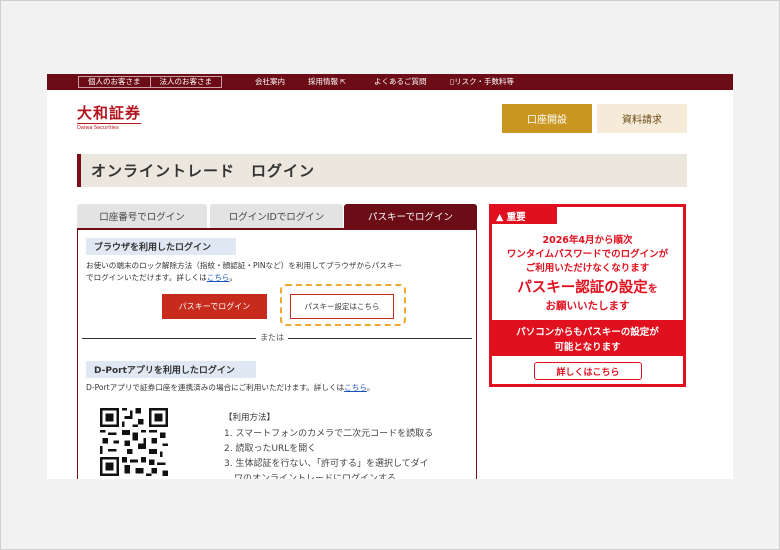 This screenshot has width=780, height=550. Describe the element at coordinates (171, 369) in the screenshot. I see `app-section-heading: D-Portアプリを利用したログイン` at that location.